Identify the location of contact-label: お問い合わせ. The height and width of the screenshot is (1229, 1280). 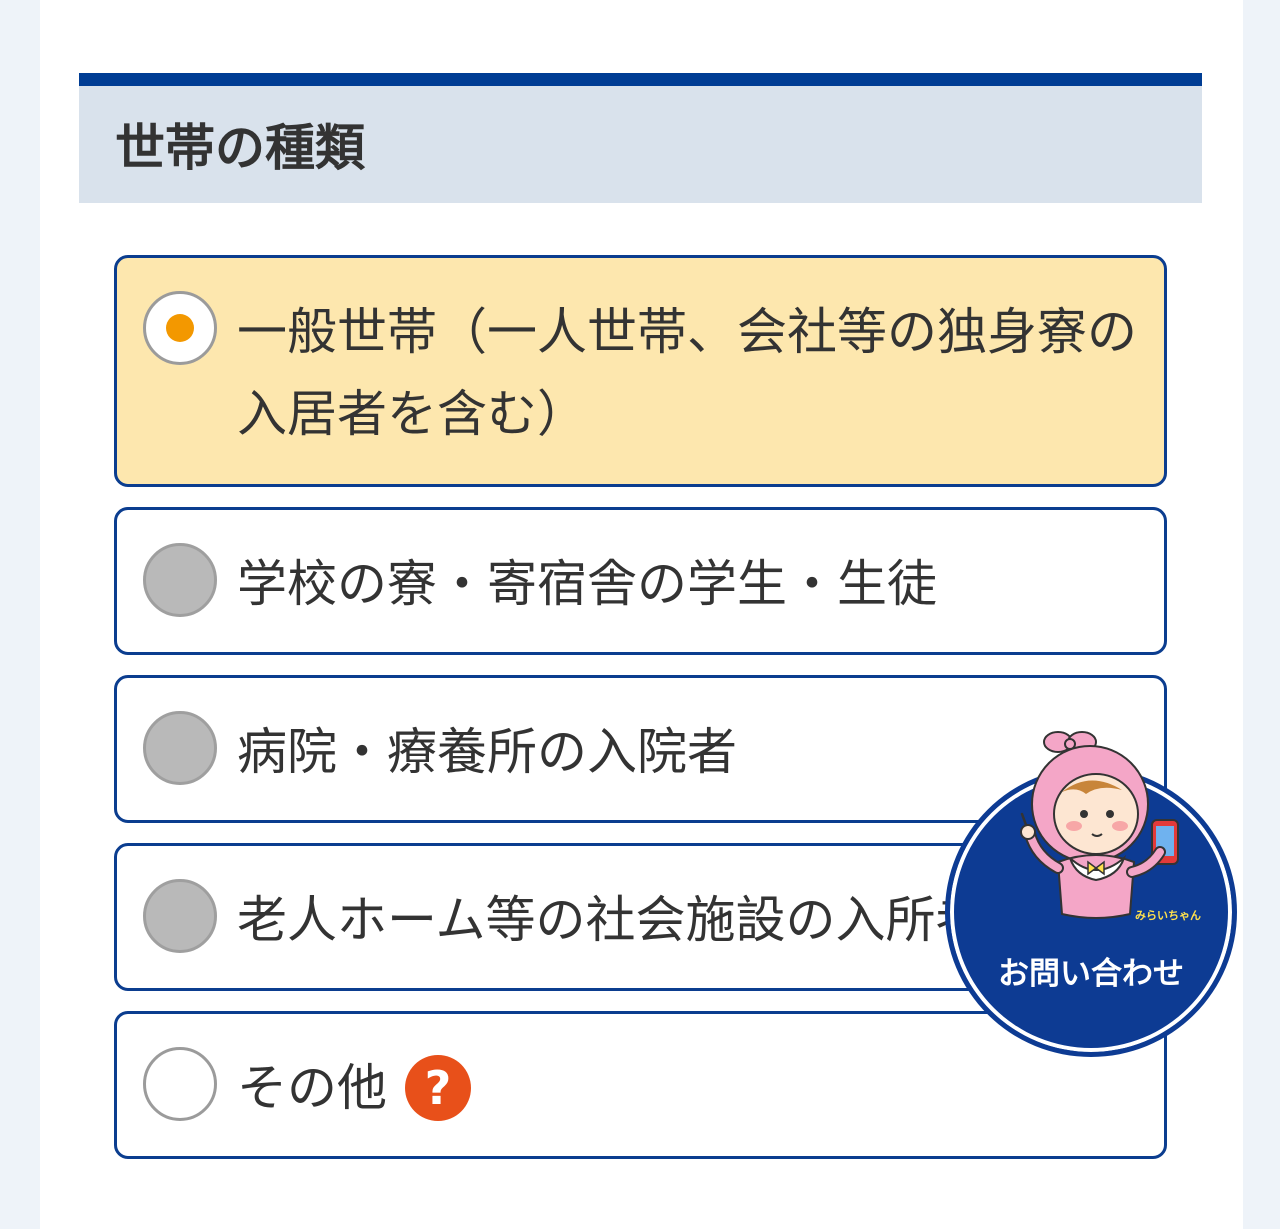
(1091, 974).